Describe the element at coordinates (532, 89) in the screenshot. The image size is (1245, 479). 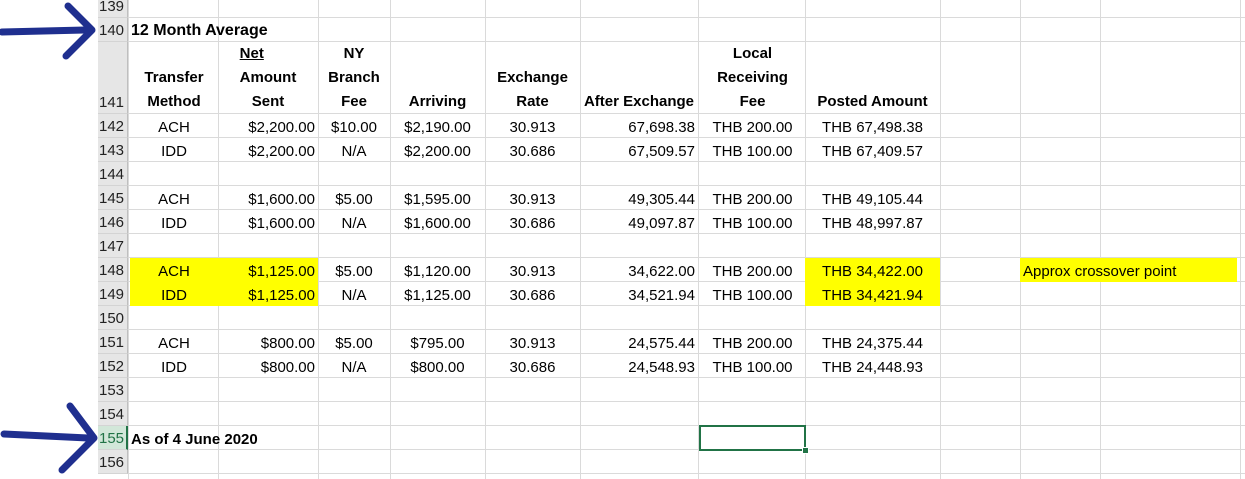
I see `header-exchange-rate: Exchange Rate` at that location.